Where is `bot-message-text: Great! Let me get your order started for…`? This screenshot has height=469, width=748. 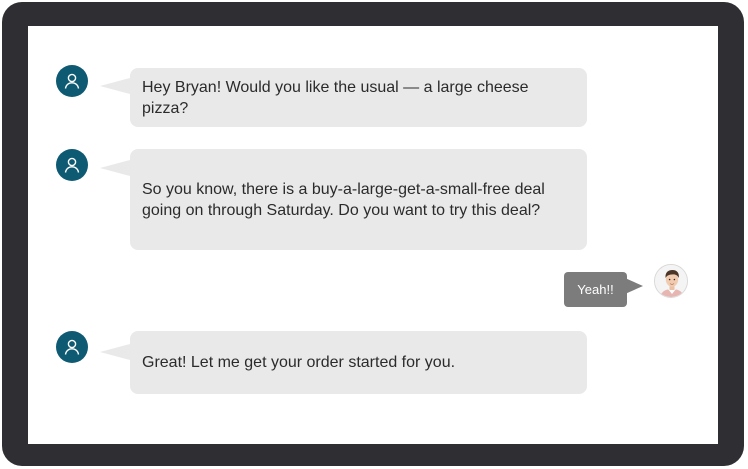 bot-message-text: Great! Let me get your order started for… is located at coordinates (299, 362).